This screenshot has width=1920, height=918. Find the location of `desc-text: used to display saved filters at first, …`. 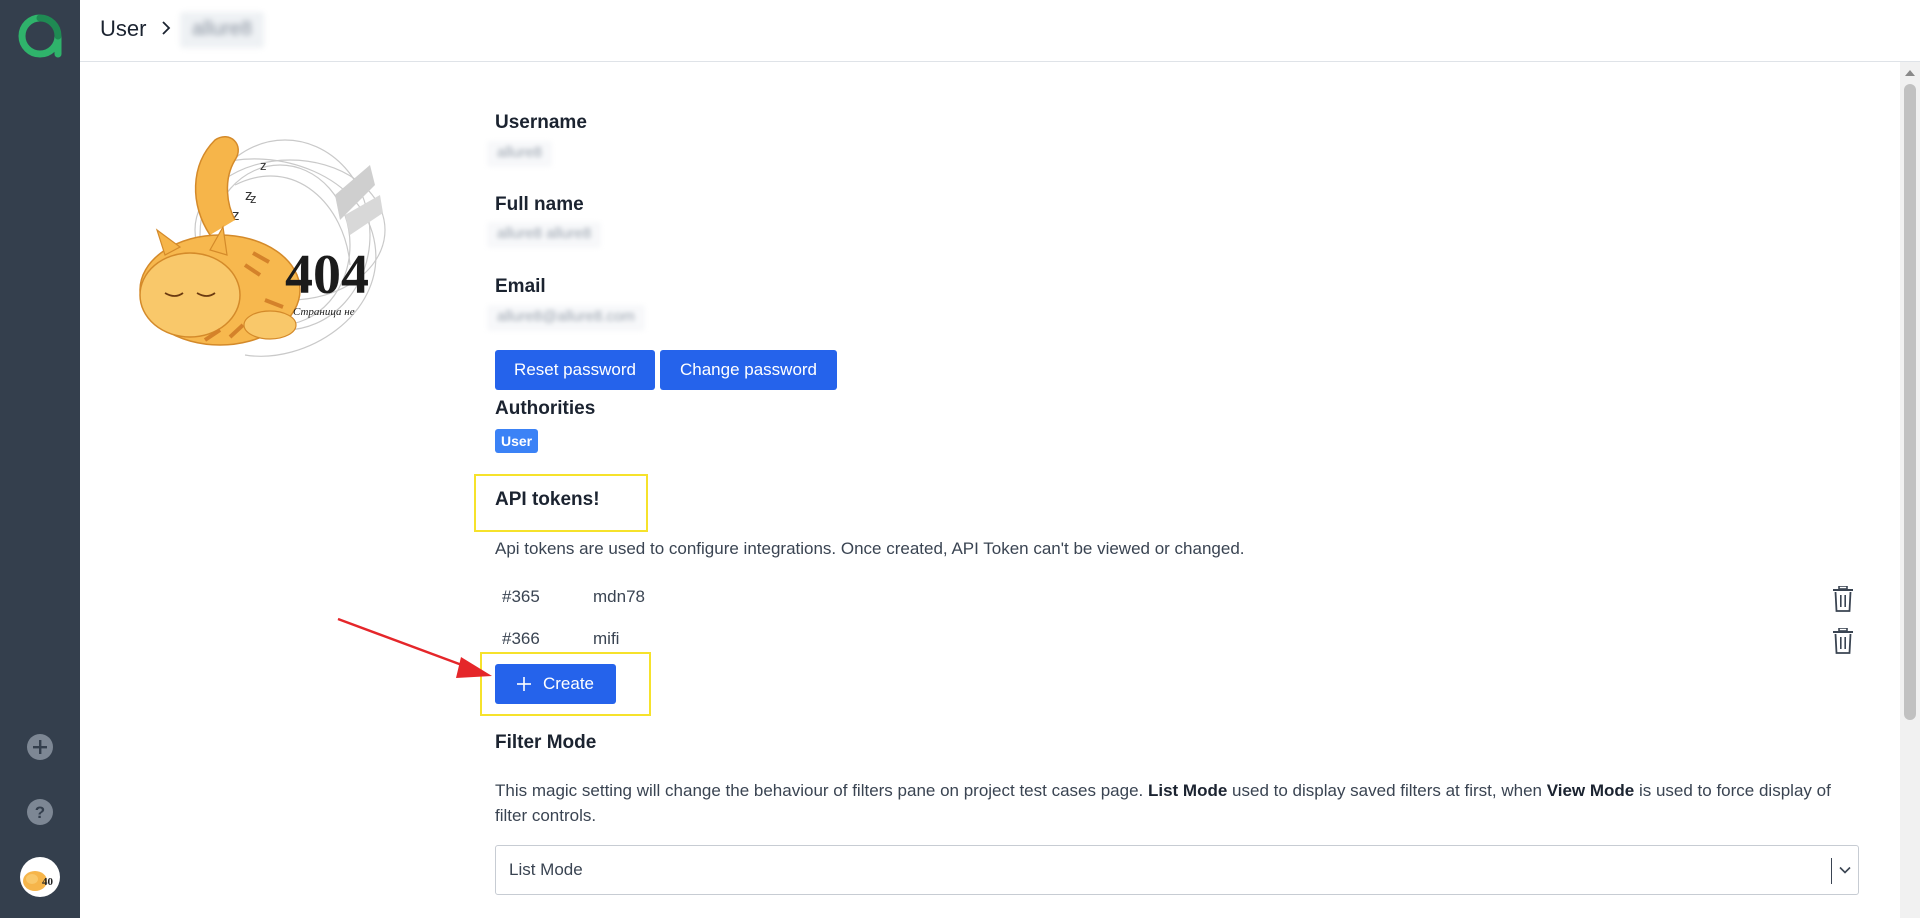

desc-text: used to display saved filters at first, … is located at coordinates (1387, 790).